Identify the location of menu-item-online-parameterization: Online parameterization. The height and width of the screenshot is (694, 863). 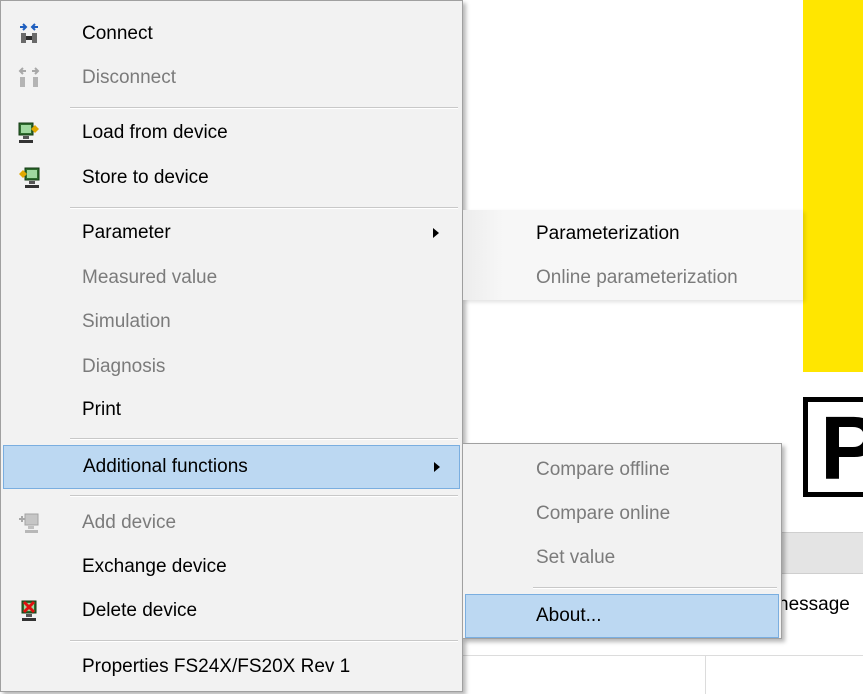
(633, 278).